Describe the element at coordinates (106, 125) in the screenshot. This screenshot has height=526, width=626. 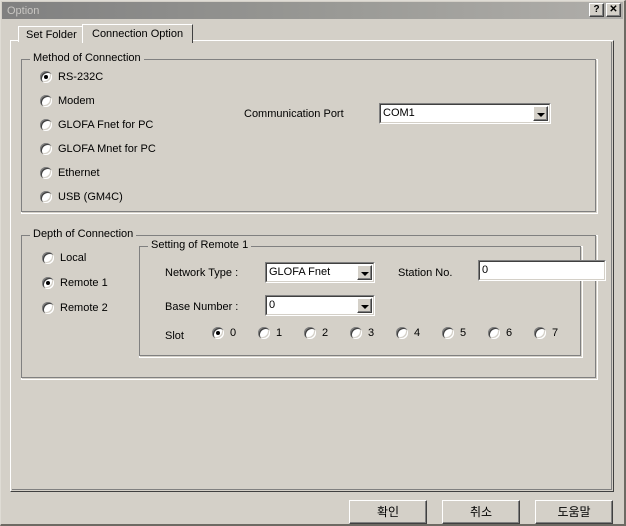
I see `radio-label: GLOFA Fnet for PC` at that location.